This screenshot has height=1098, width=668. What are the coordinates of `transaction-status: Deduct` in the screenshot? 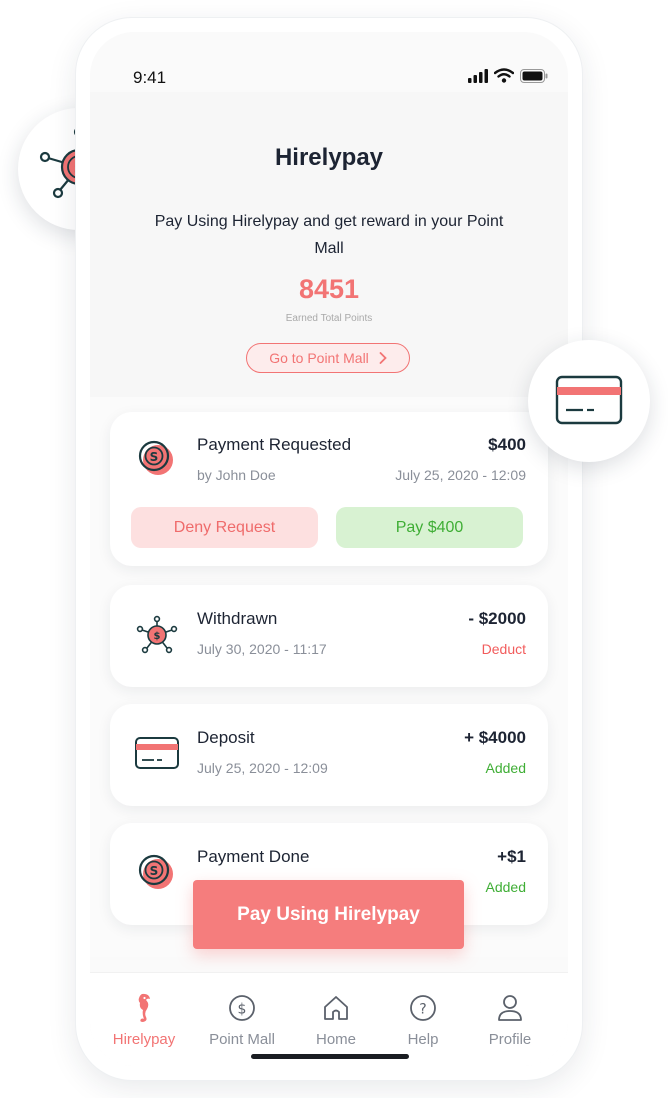 It's located at (503, 649).